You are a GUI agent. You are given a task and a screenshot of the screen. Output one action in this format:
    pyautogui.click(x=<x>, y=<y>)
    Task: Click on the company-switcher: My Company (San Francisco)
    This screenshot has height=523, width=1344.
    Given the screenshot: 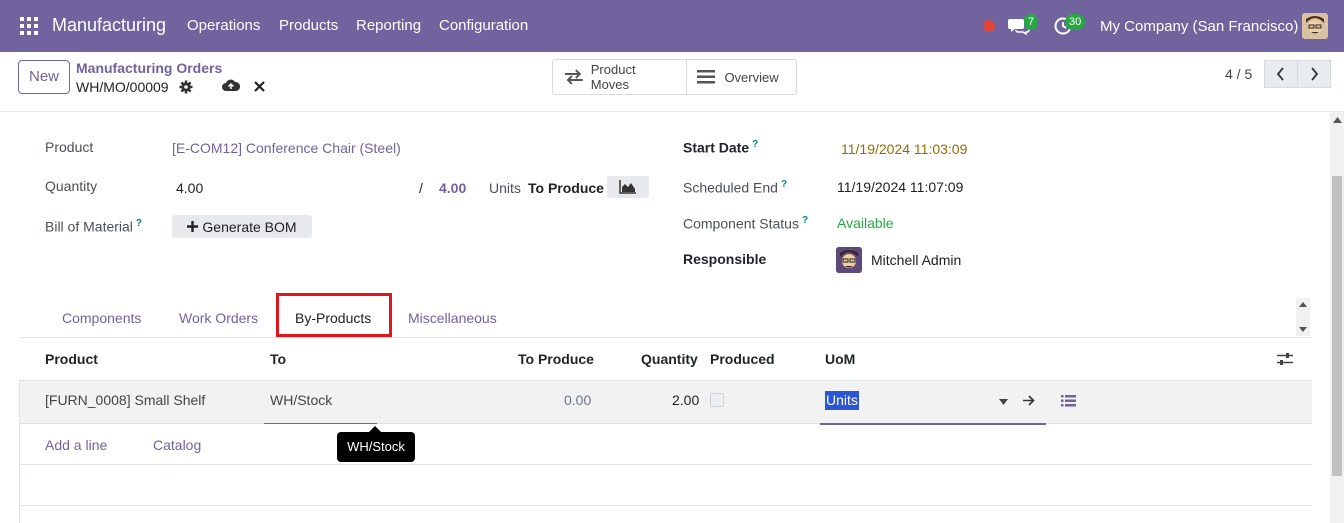 What is the action you would take?
    pyautogui.click(x=1199, y=26)
    